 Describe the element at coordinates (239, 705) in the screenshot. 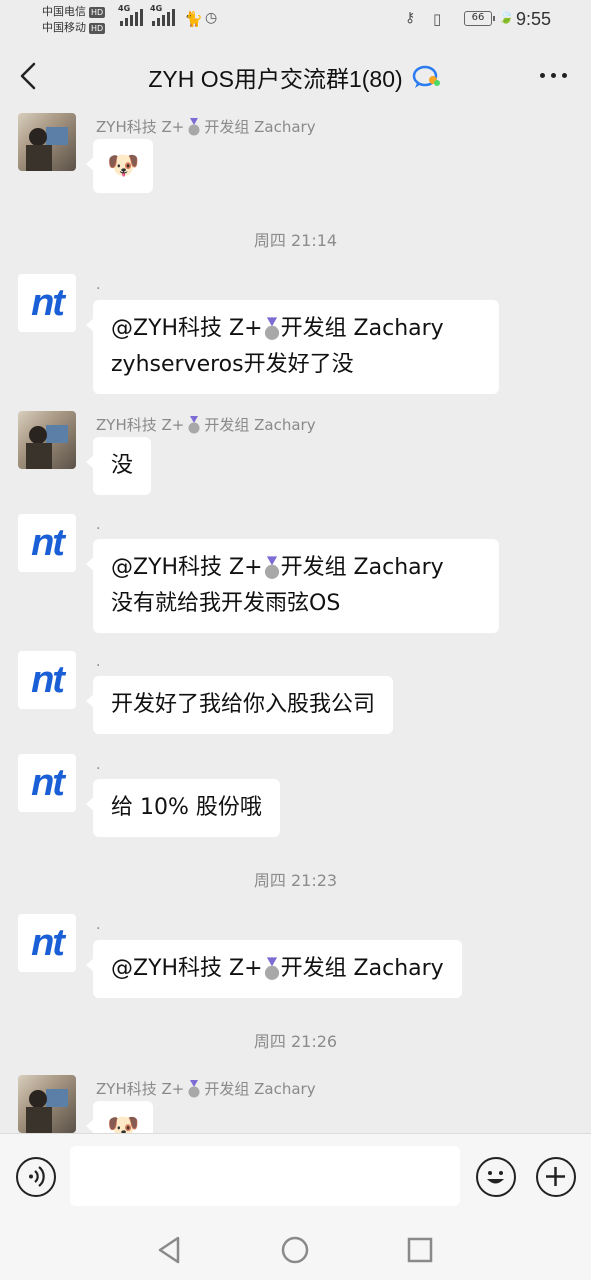

I see `message-bubble: 开发好了我给你入股我公司` at that location.